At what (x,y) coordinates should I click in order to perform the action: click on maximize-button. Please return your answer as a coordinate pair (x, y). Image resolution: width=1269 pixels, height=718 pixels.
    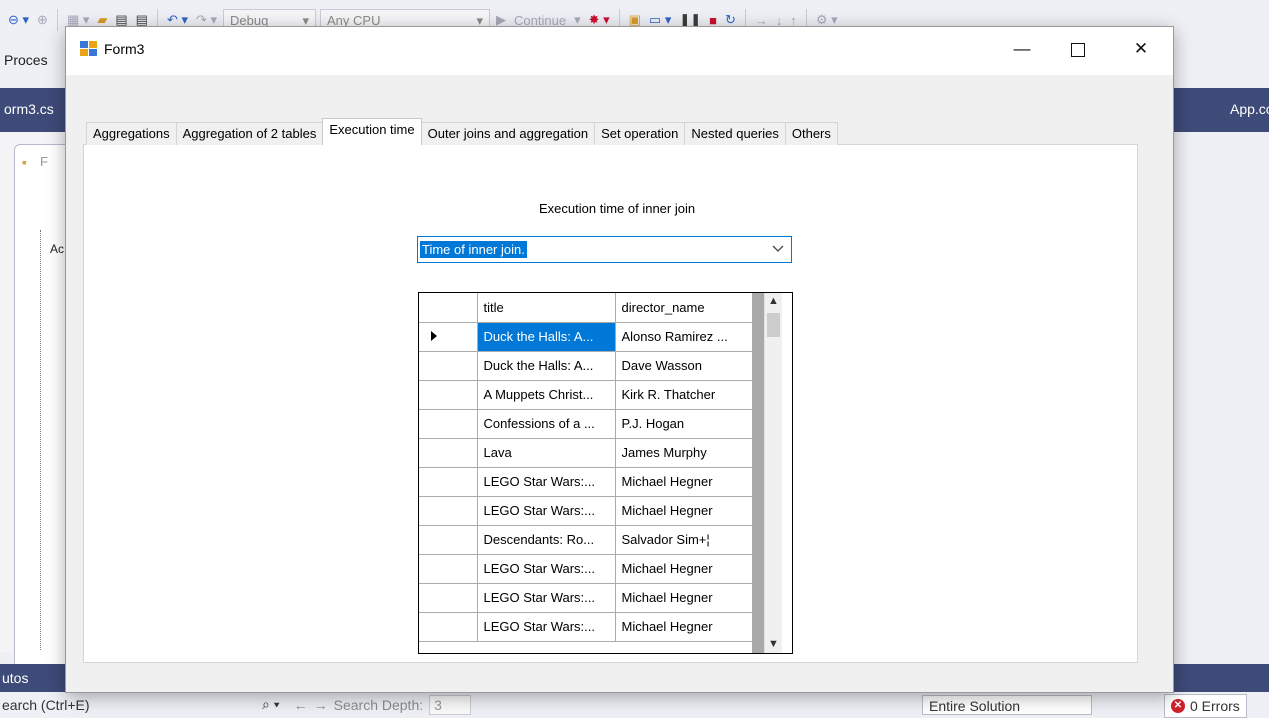
    Looking at the image, I should click on (1078, 49).